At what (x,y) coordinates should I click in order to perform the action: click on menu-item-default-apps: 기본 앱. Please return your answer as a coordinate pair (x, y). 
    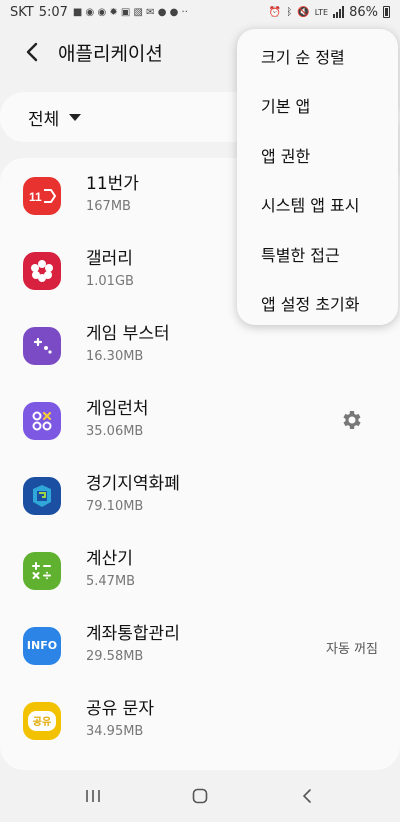
    Looking at the image, I should click on (317, 106).